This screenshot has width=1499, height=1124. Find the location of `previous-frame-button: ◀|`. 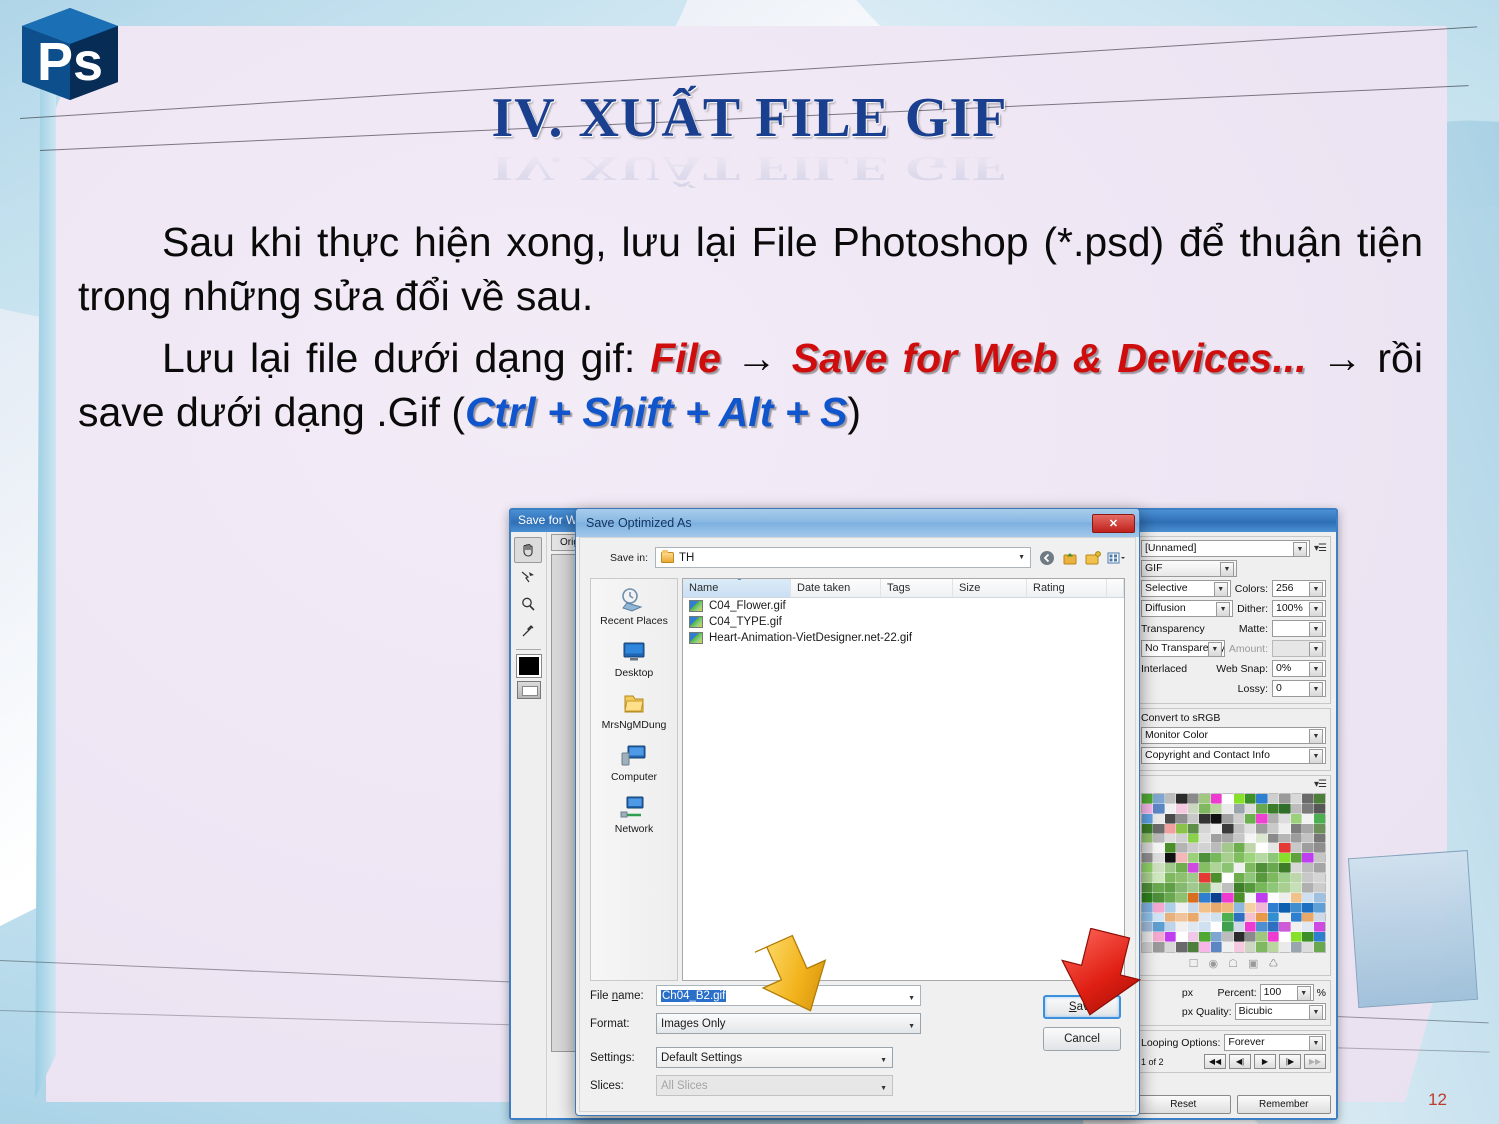

previous-frame-button: ◀| is located at coordinates (1240, 1061).